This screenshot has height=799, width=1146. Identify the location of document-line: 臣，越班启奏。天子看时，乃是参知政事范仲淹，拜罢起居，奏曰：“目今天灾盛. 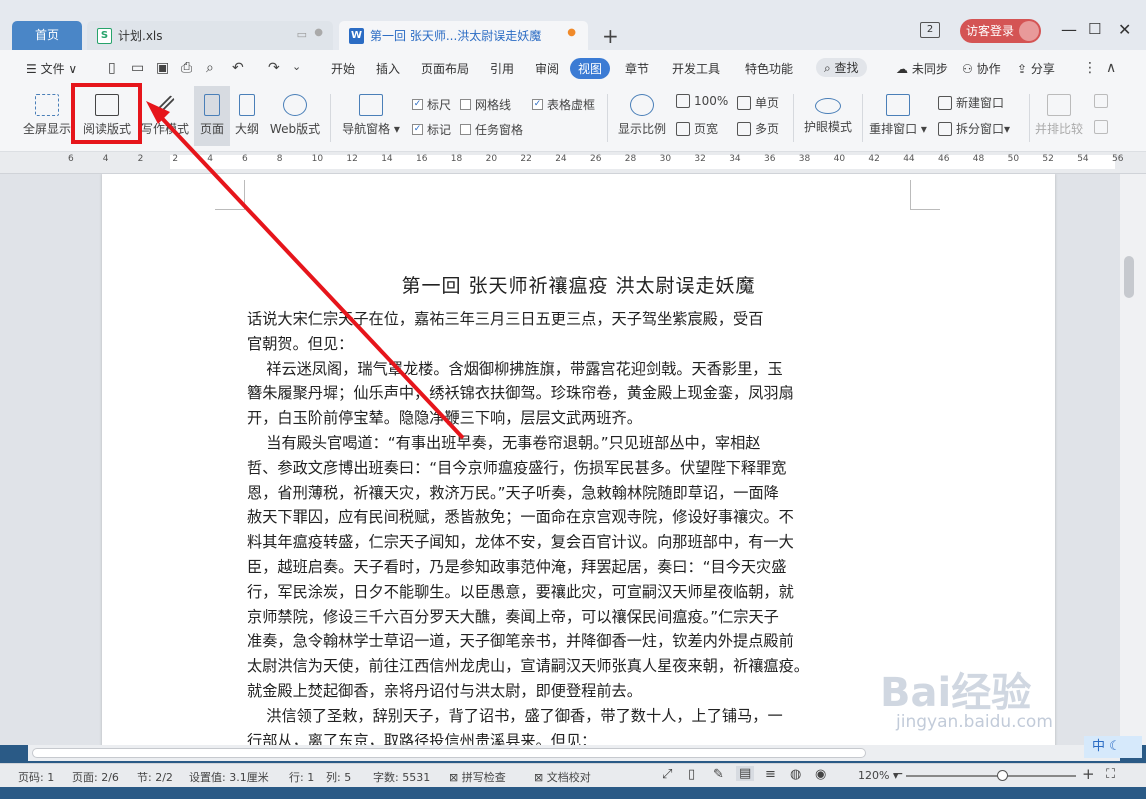
(517, 566).